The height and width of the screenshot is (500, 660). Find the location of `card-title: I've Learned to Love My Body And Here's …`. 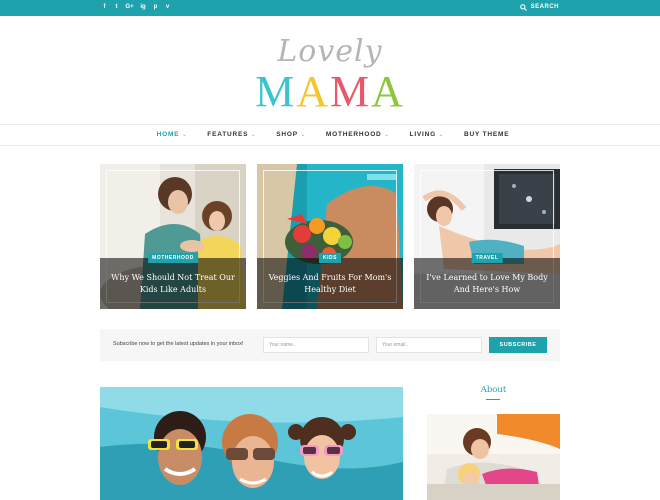

card-title: I've Learned to Love My Body And Here's … is located at coordinates (487, 284).